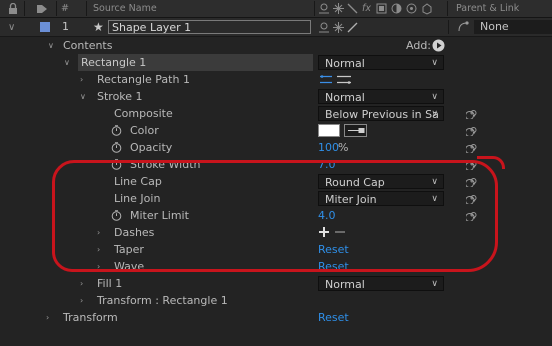 Image resolution: width=552 pixels, height=346 pixels. Describe the element at coordinates (329, 130) in the screenshot. I see `stroke-color-swatch` at that location.